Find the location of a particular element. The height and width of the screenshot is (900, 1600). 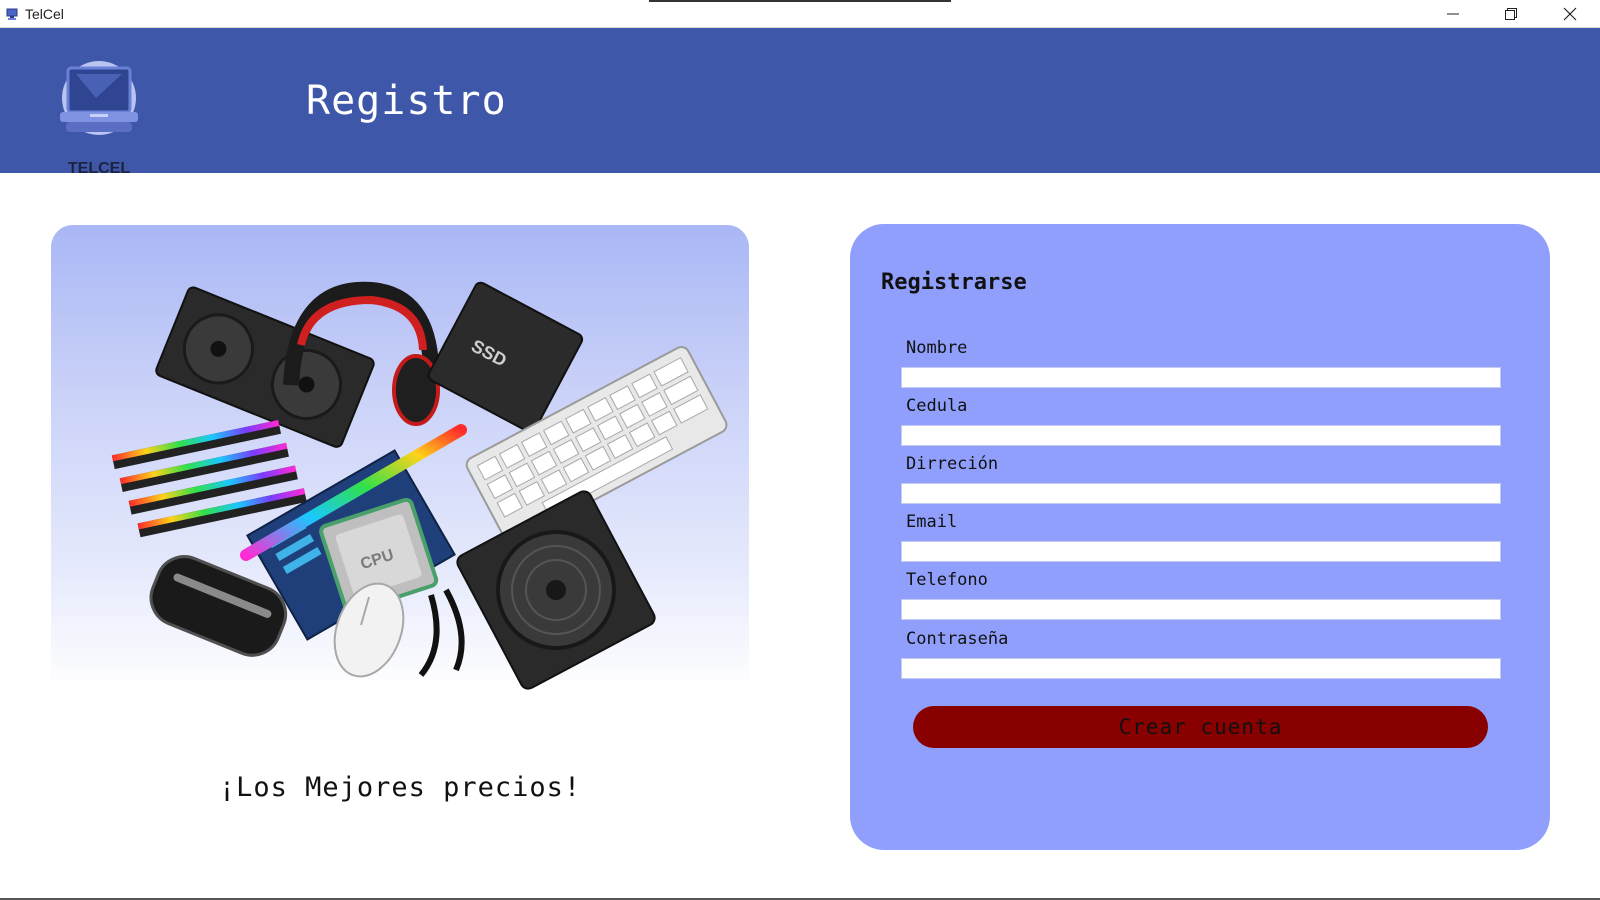

window-title: TelCel is located at coordinates (44, 14).